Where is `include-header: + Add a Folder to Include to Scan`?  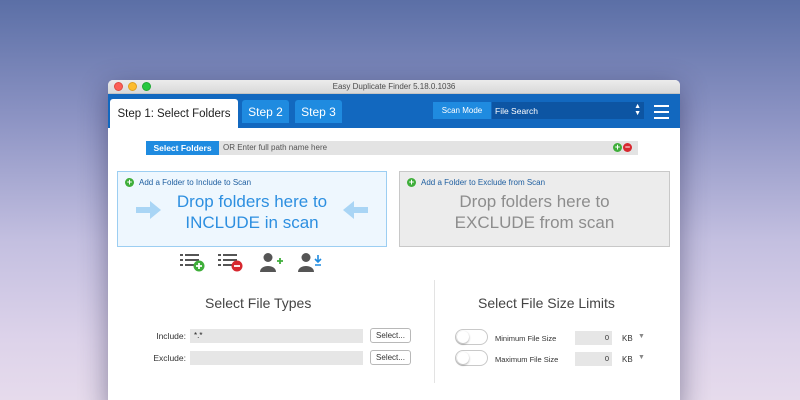
include-header: + Add a Folder to Include to Scan is located at coordinates (188, 182).